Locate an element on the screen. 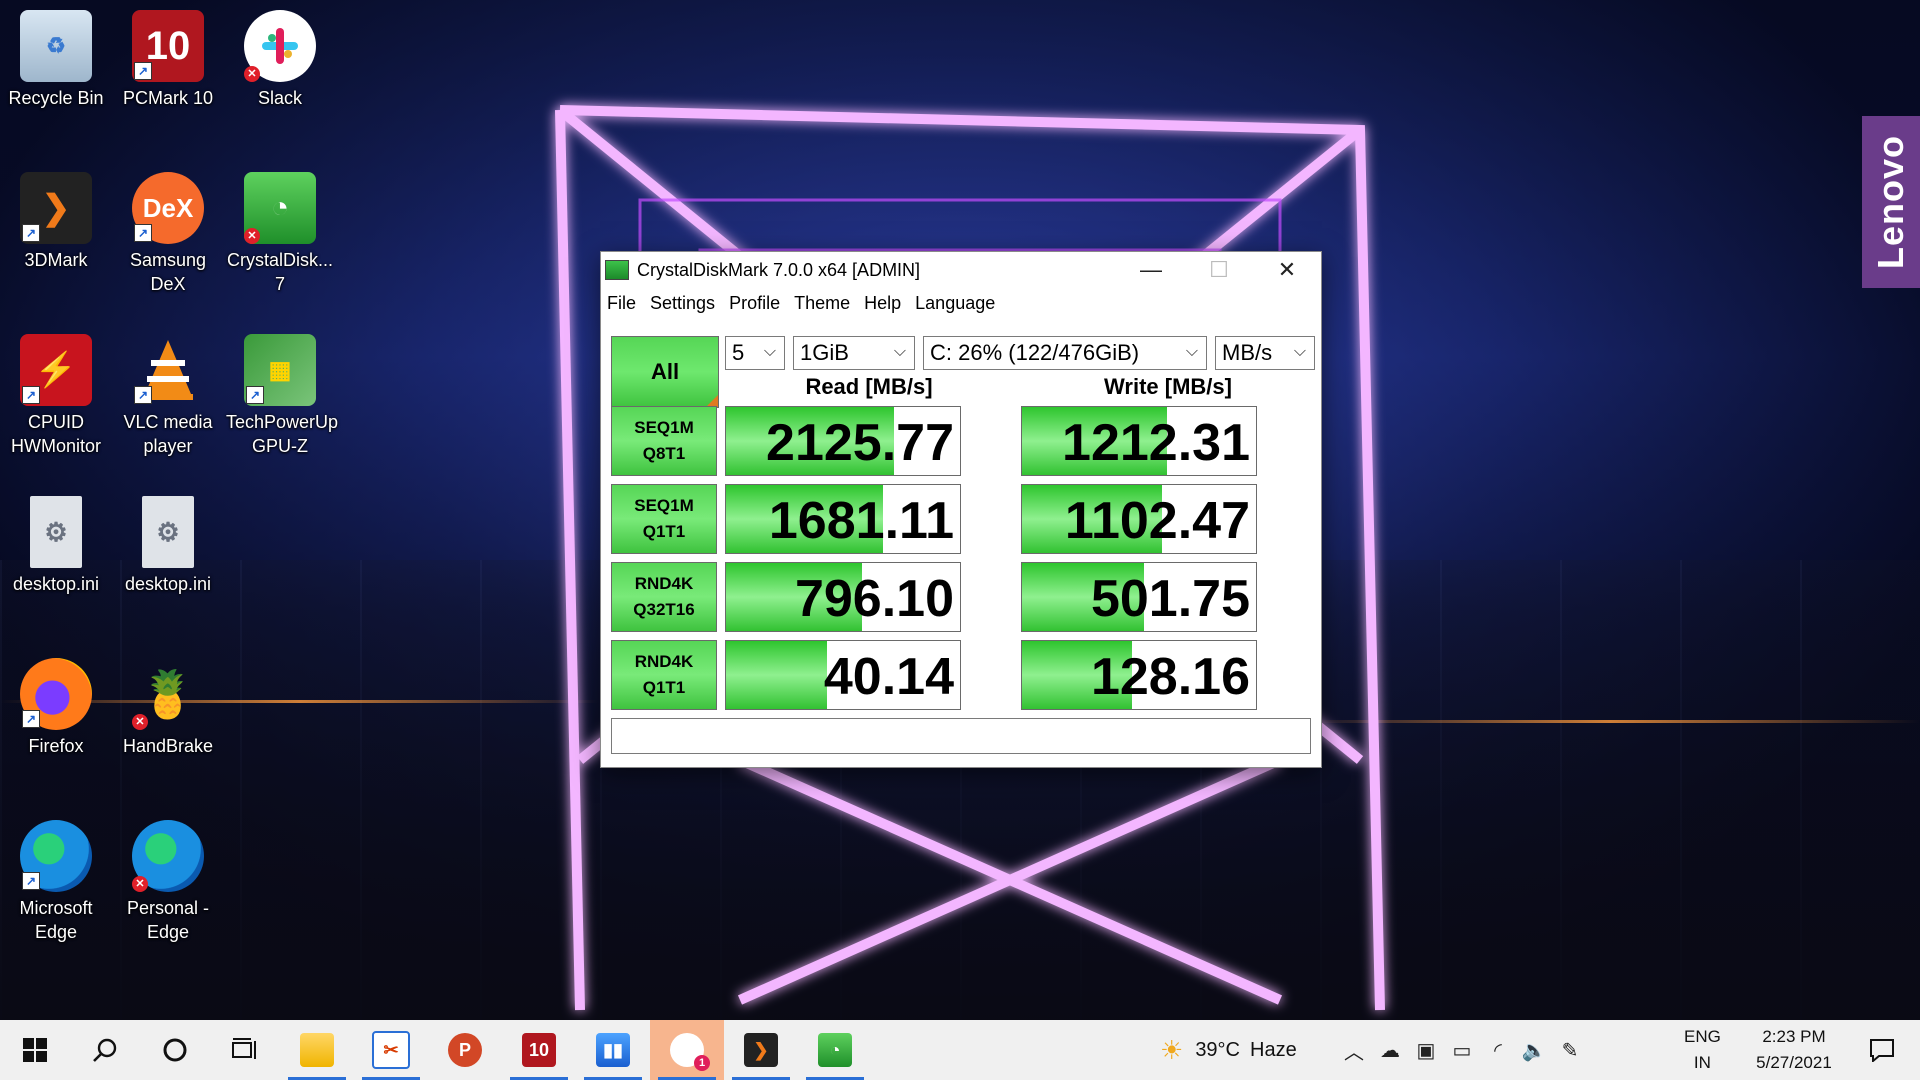 Image resolution: width=1920 pixels, height=1080 pixels. weather-temperature: 39°C is located at coordinates (1217, 1049).